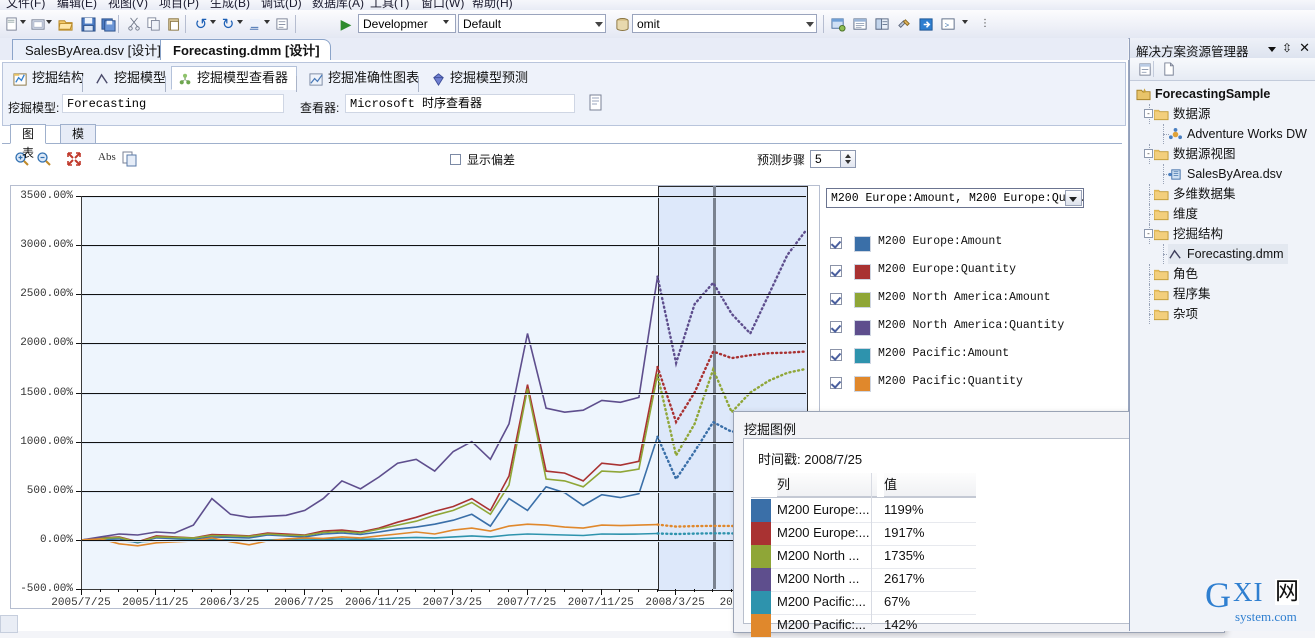 Image resolution: width=1315 pixels, height=638 pixels. I want to click on chart-hscrollbar, so click(9, 624).